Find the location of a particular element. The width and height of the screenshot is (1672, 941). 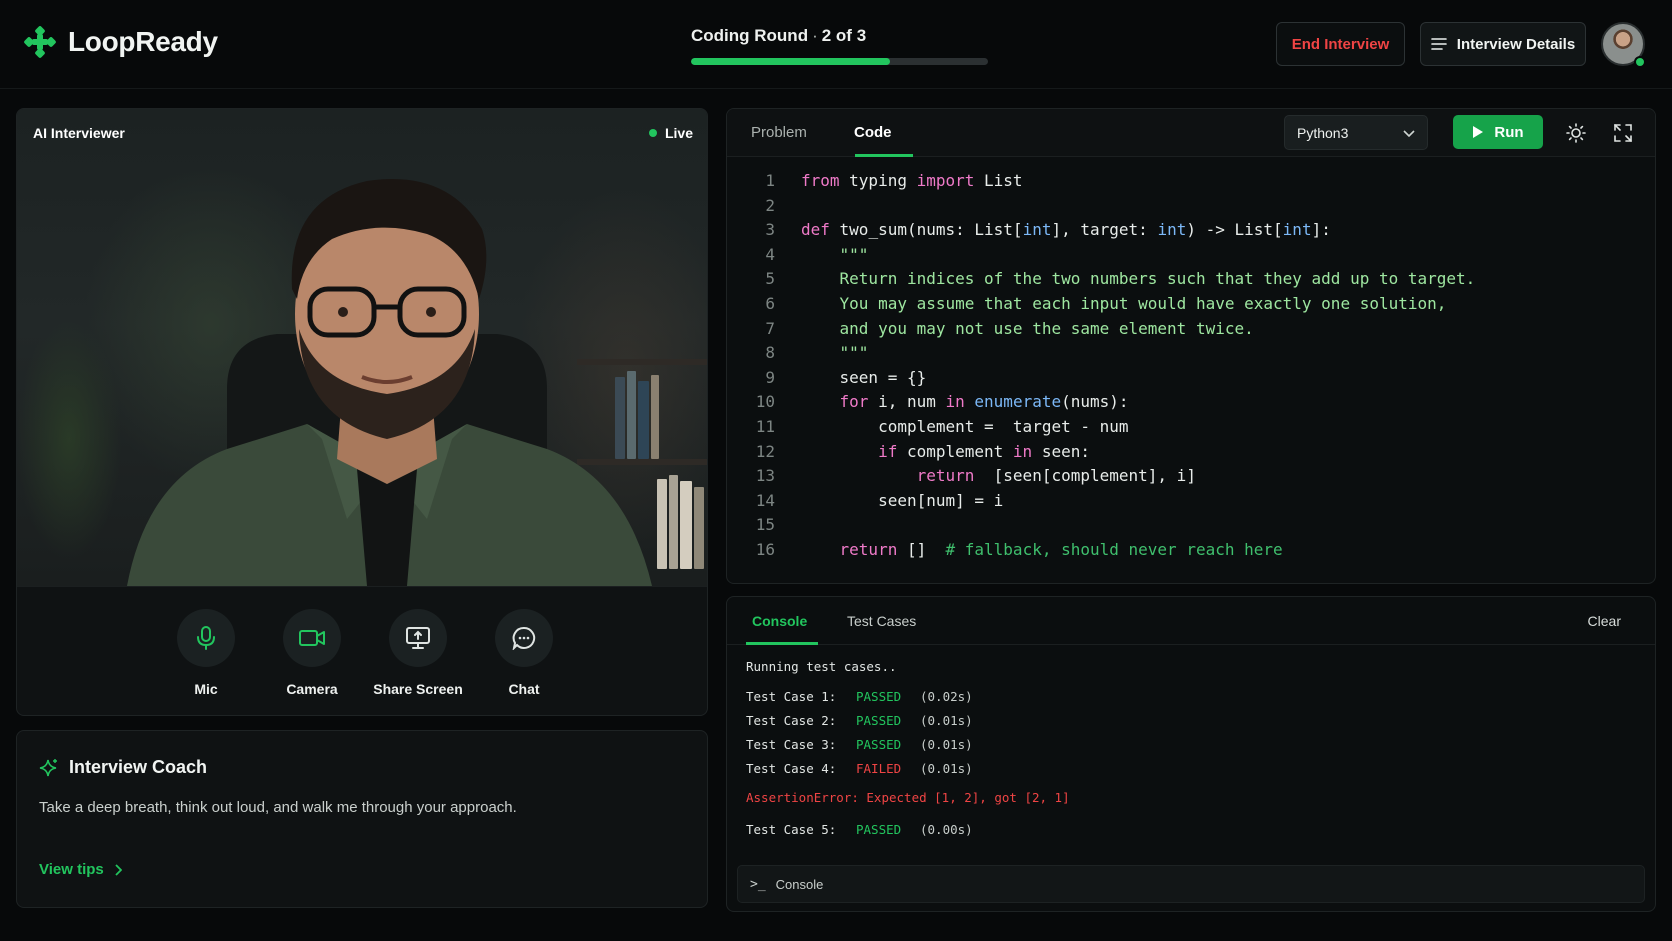

run-label: Run is located at coordinates (1509, 132).